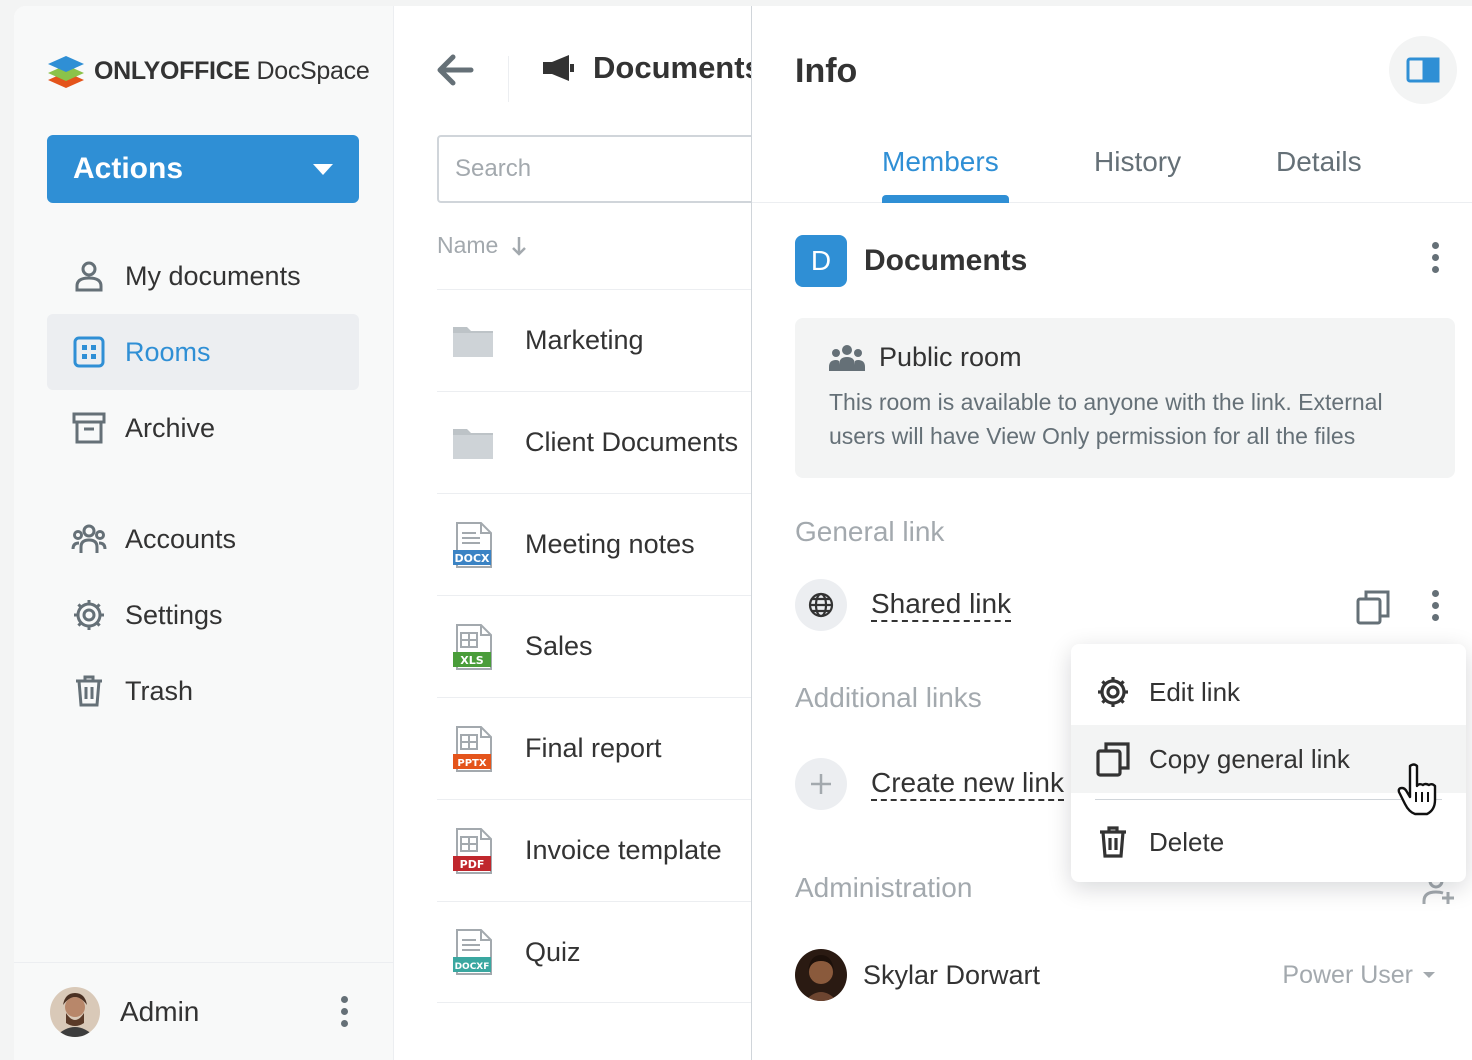  Describe the element at coordinates (203, 691) in the screenshot. I see `sidebar-item-trash: Trash` at that location.